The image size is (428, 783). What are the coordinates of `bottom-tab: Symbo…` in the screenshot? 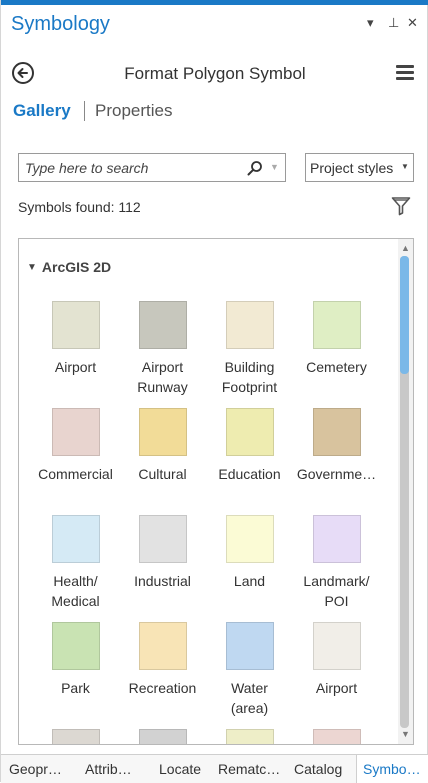 It's located at (392, 769).